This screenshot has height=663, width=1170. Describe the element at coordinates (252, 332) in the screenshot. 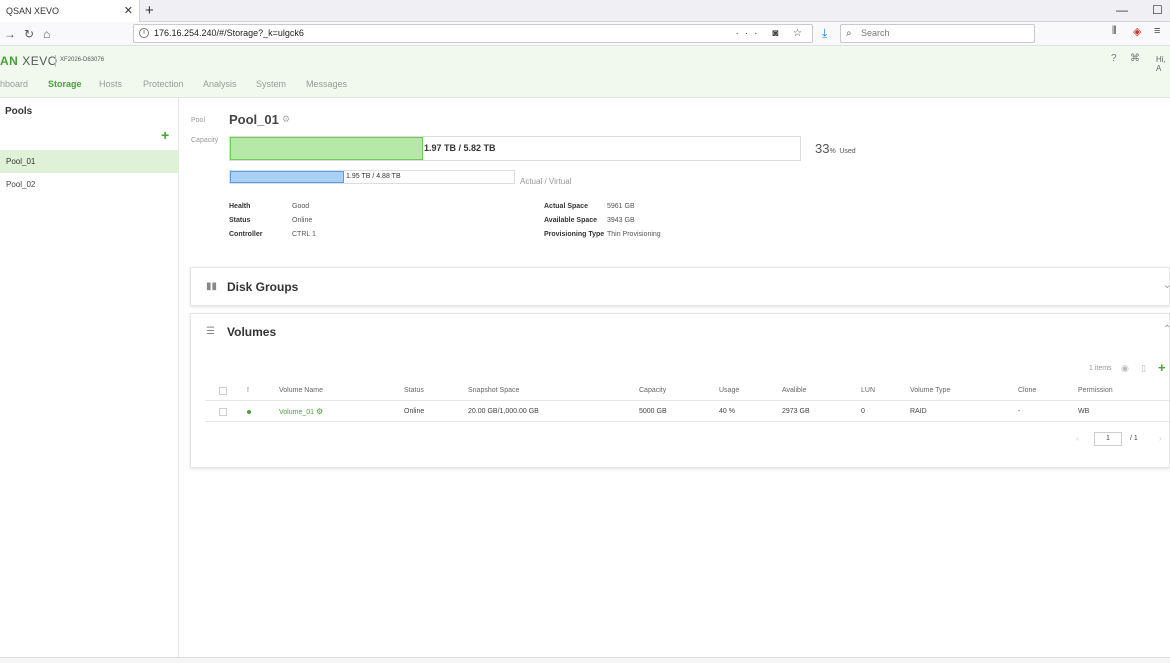

I see `volumes-title: Volumes` at that location.